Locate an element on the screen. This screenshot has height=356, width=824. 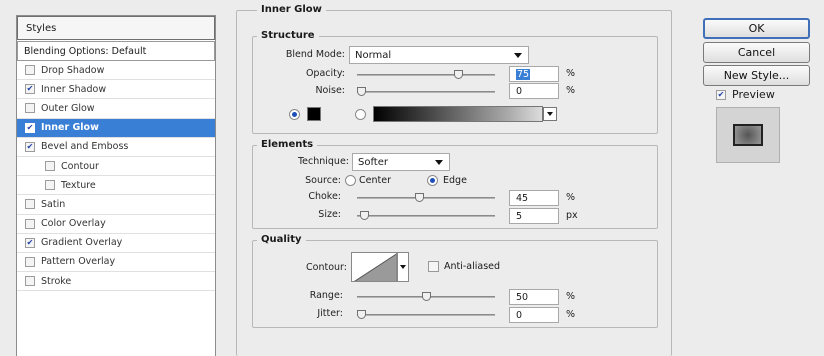
preview-checkbox: ✔ is located at coordinates (721, 94).